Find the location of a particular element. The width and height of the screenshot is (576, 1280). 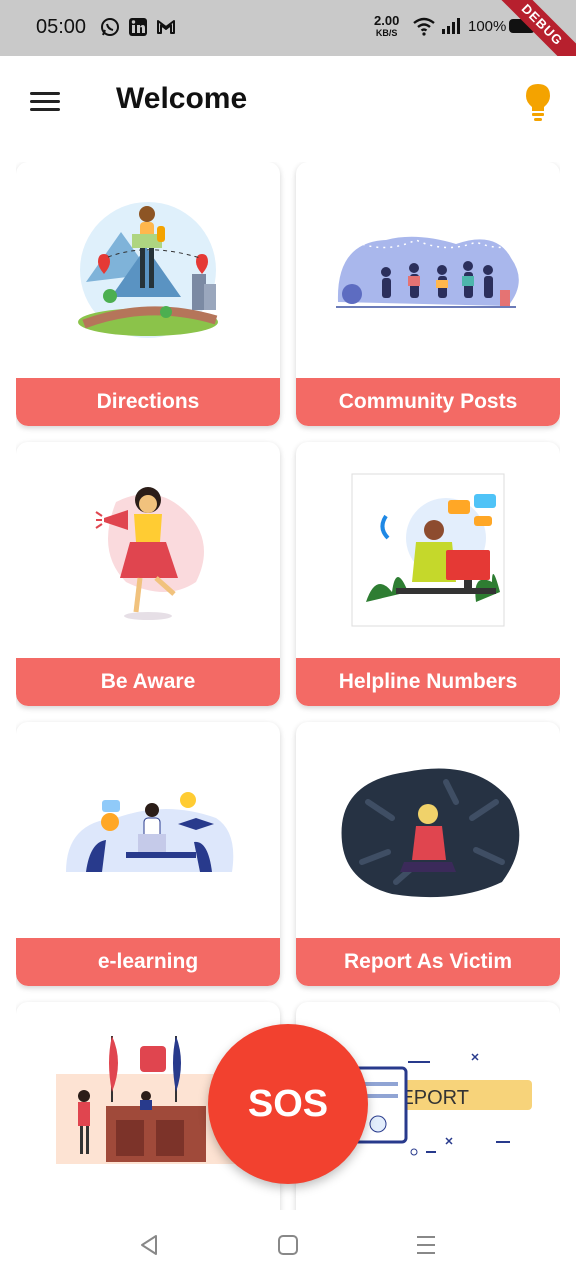

tile-e-learning: e-learning is located at coordinates (148, 854).